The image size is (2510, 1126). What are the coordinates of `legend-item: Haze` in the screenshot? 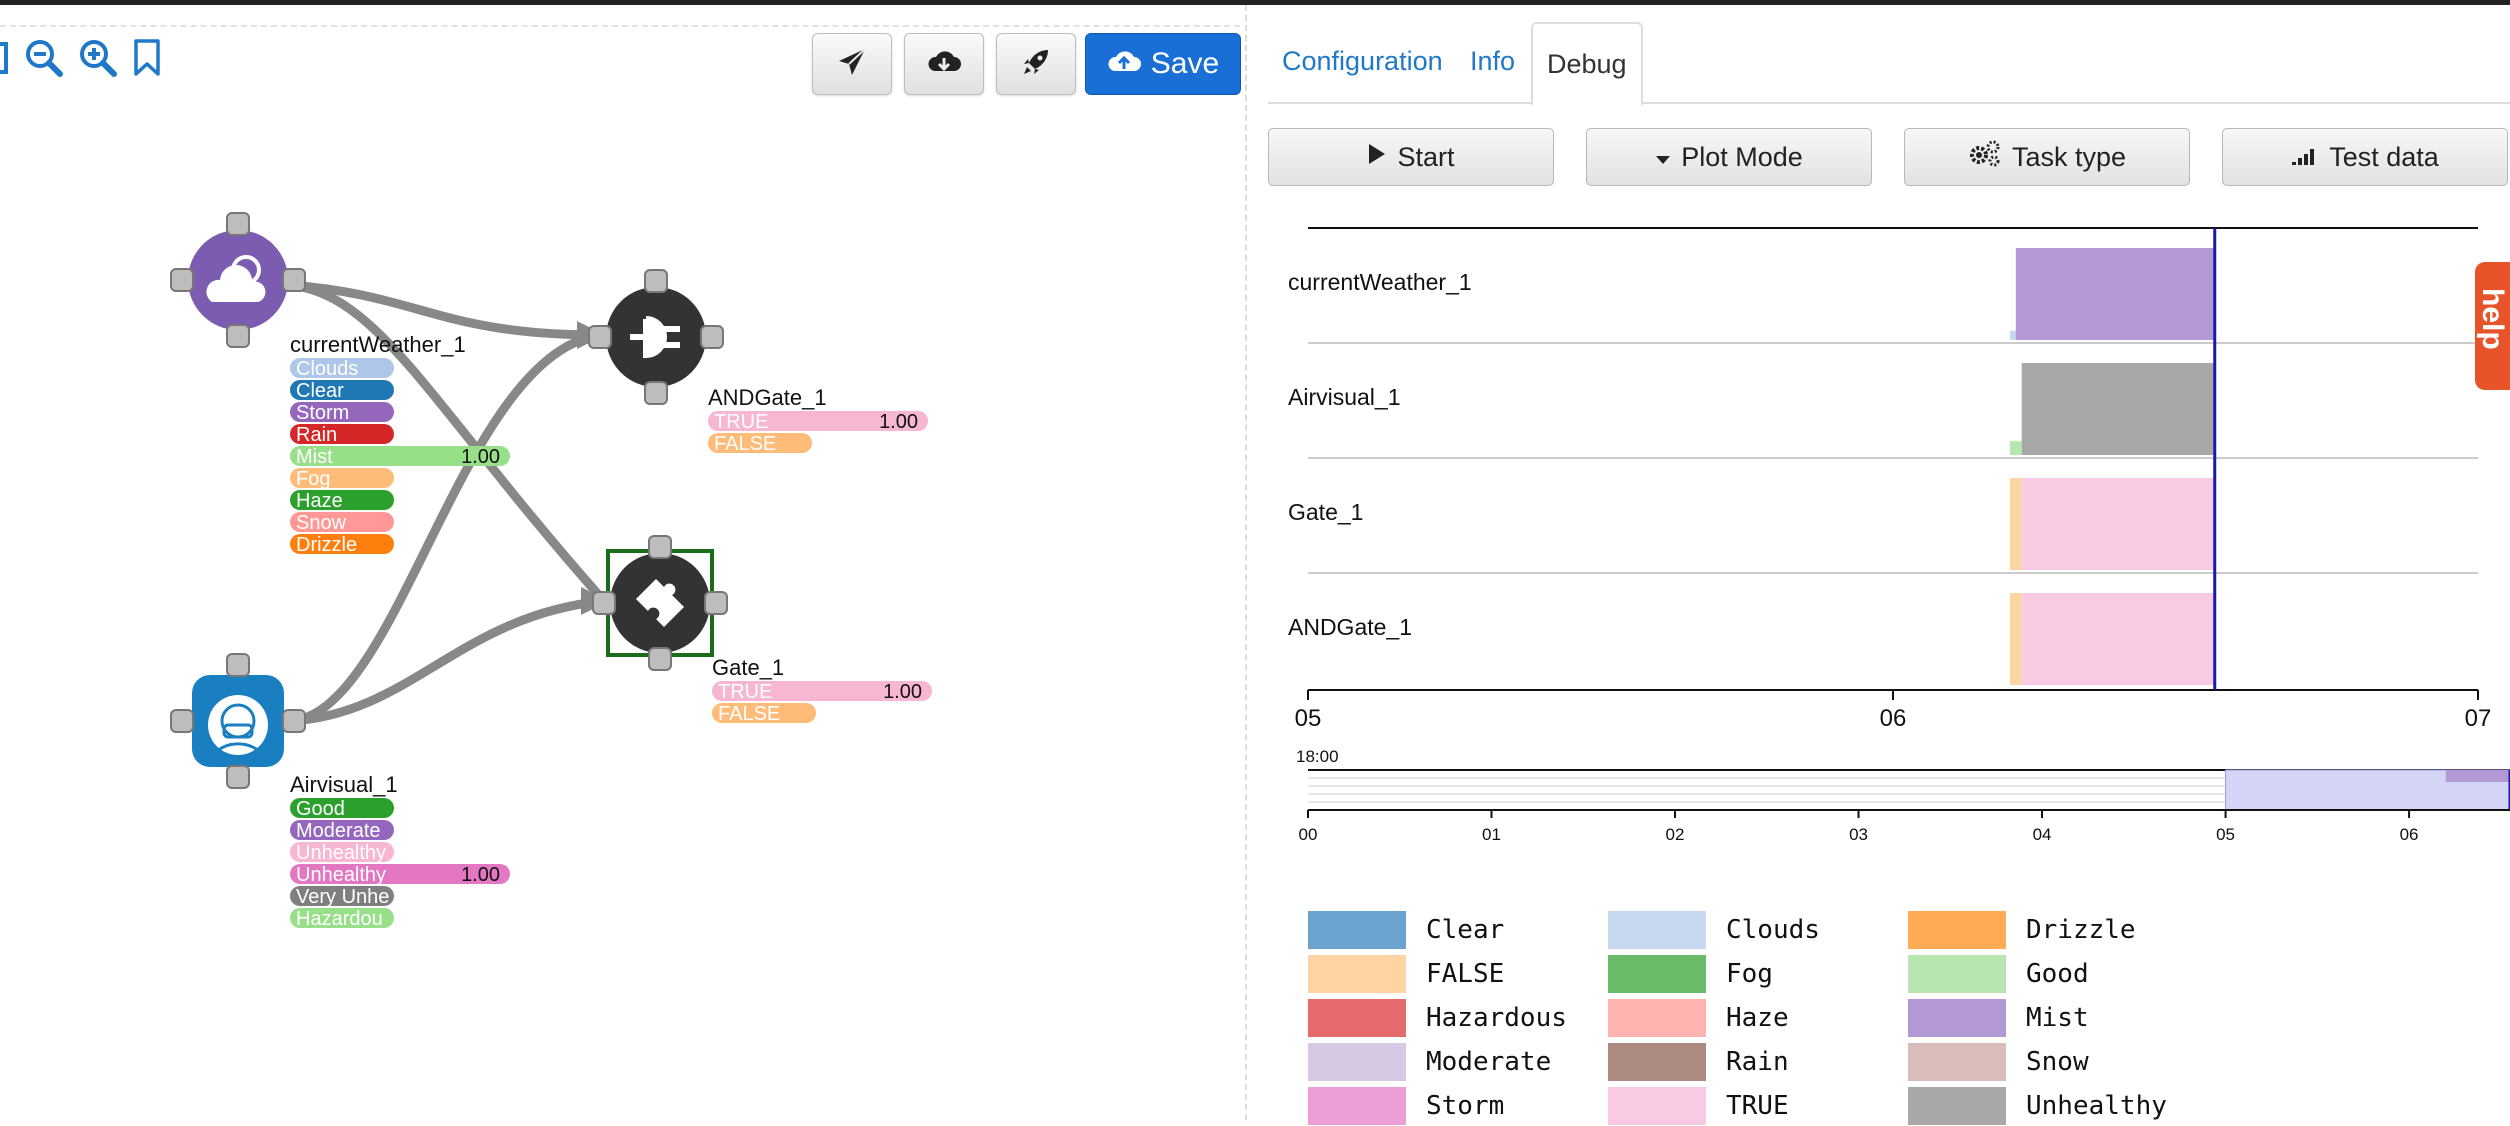 It's located at (1698, 1018).